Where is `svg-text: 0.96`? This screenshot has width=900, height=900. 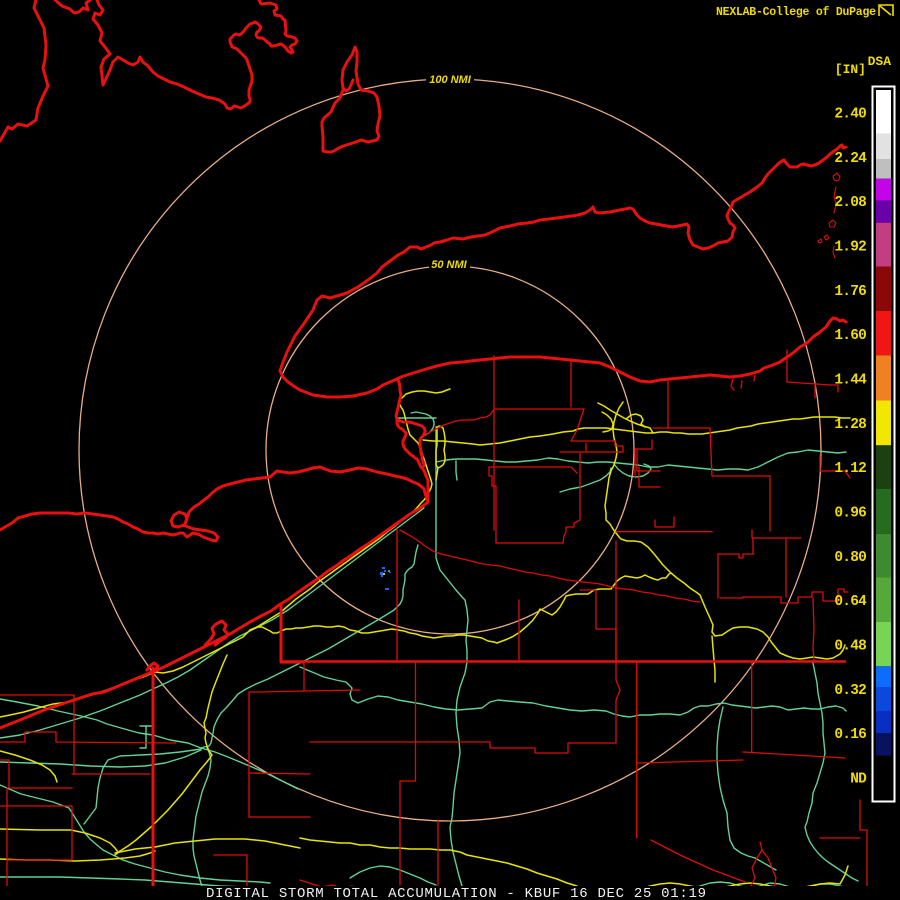
svg-text: 0.96 is located at coordinates (850, 514).